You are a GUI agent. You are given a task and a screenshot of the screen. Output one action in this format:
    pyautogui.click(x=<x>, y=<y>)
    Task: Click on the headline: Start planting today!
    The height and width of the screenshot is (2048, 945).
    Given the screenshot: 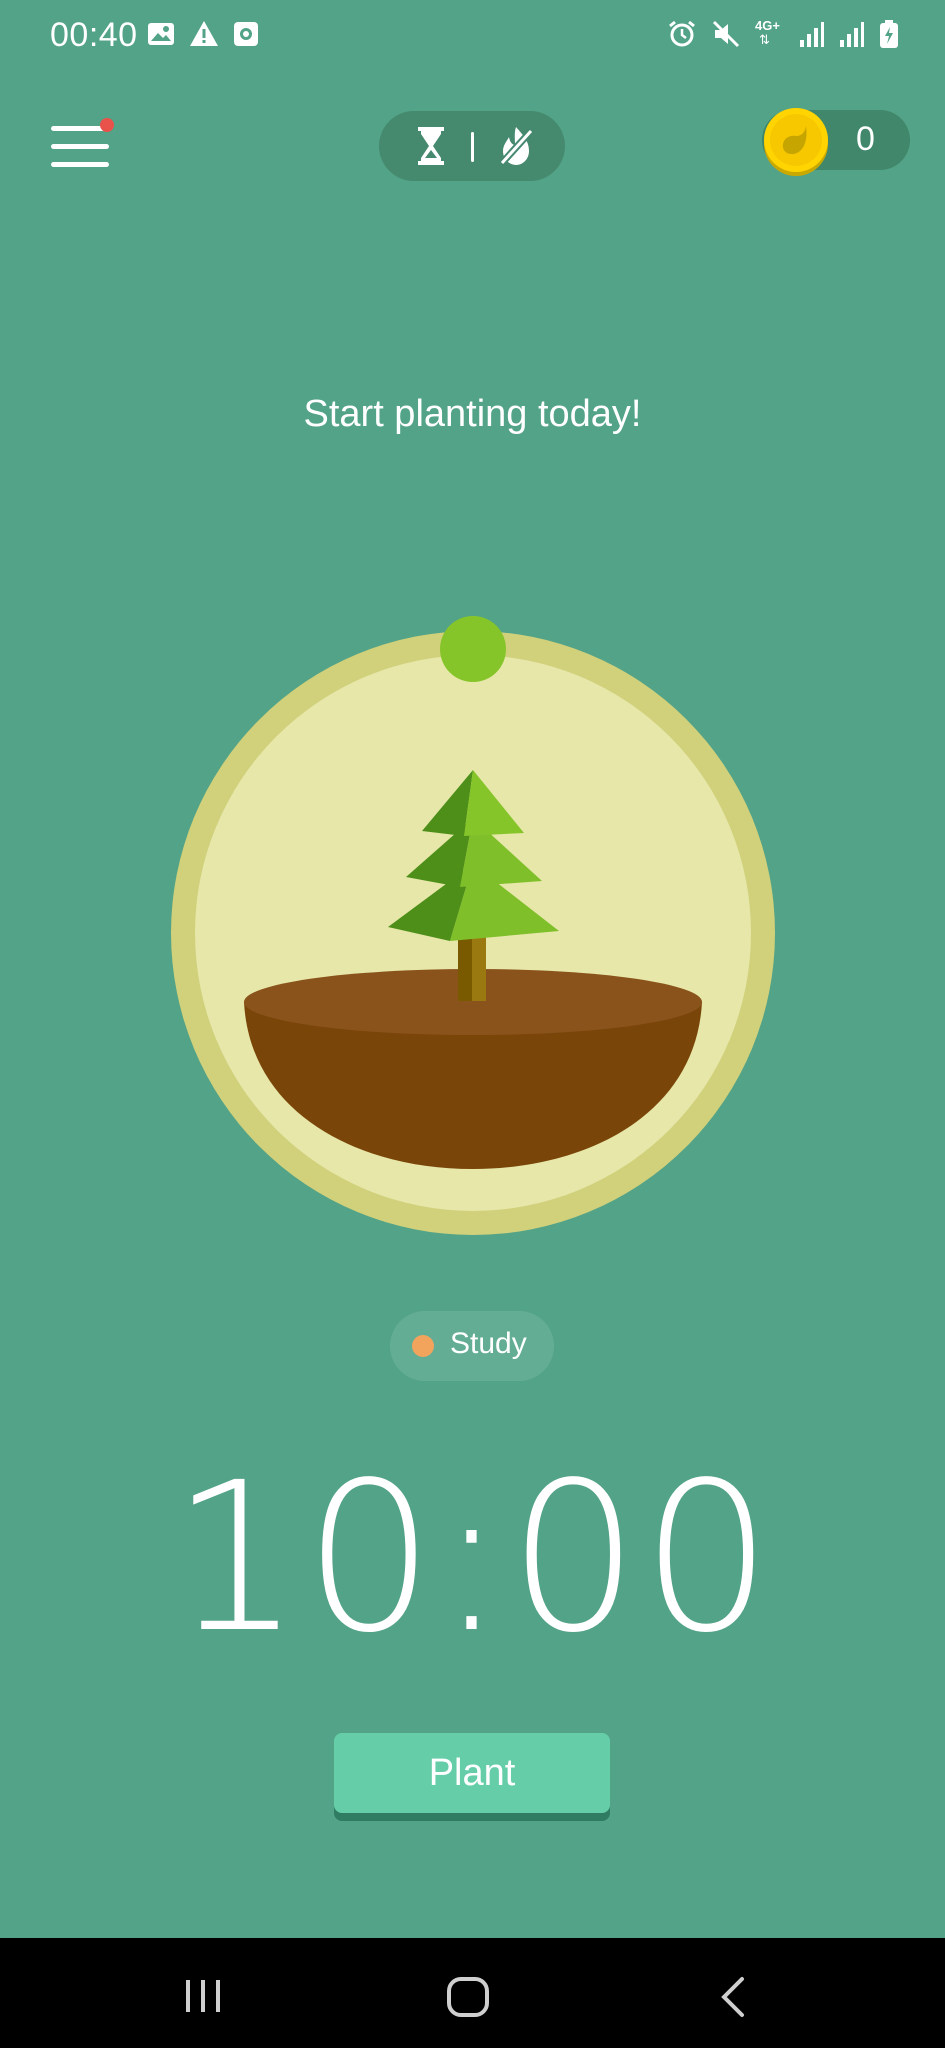 What is the action you would take?
    pyautogui.click(x=472, y=414)
    